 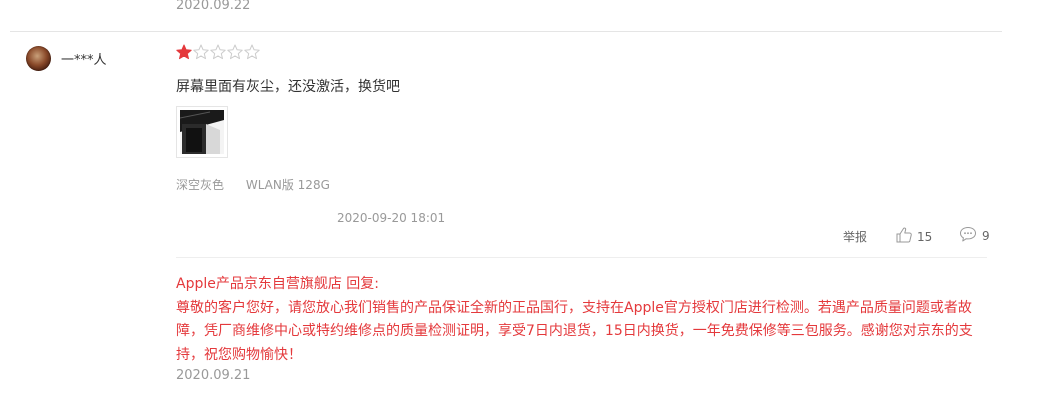 What do you see at coordinates (213, 6) in the screenshot?
I see `previous-review-date: 2020.09.22` at bounding box center [213, 6].